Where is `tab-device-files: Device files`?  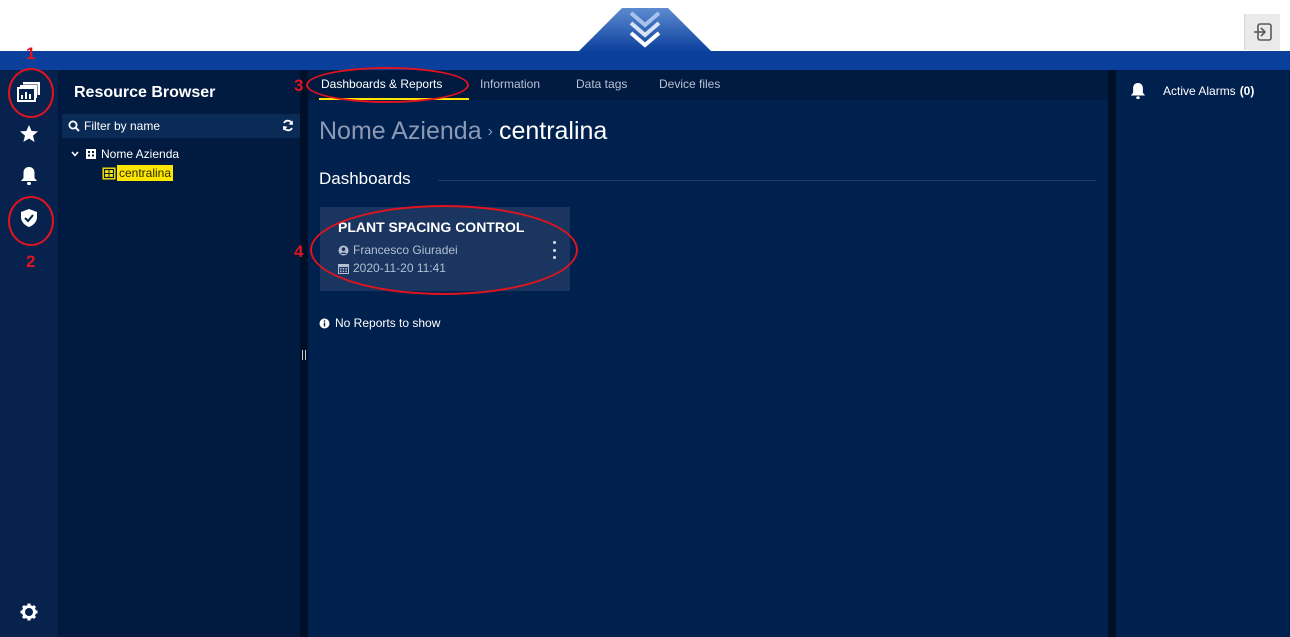
tab-device-files: Device files is located at coordinates (689, 84).